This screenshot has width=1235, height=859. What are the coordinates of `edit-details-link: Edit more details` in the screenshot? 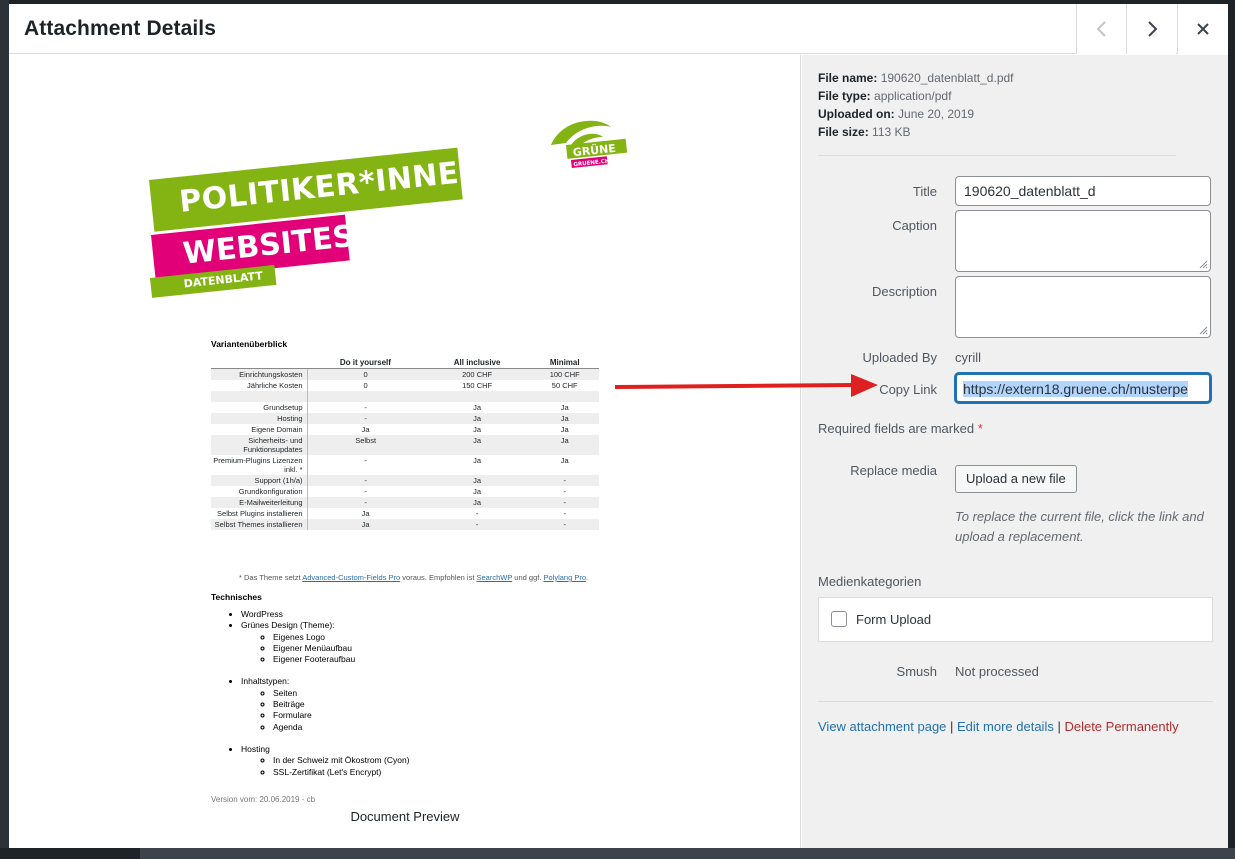 It's located at (1005, 726).